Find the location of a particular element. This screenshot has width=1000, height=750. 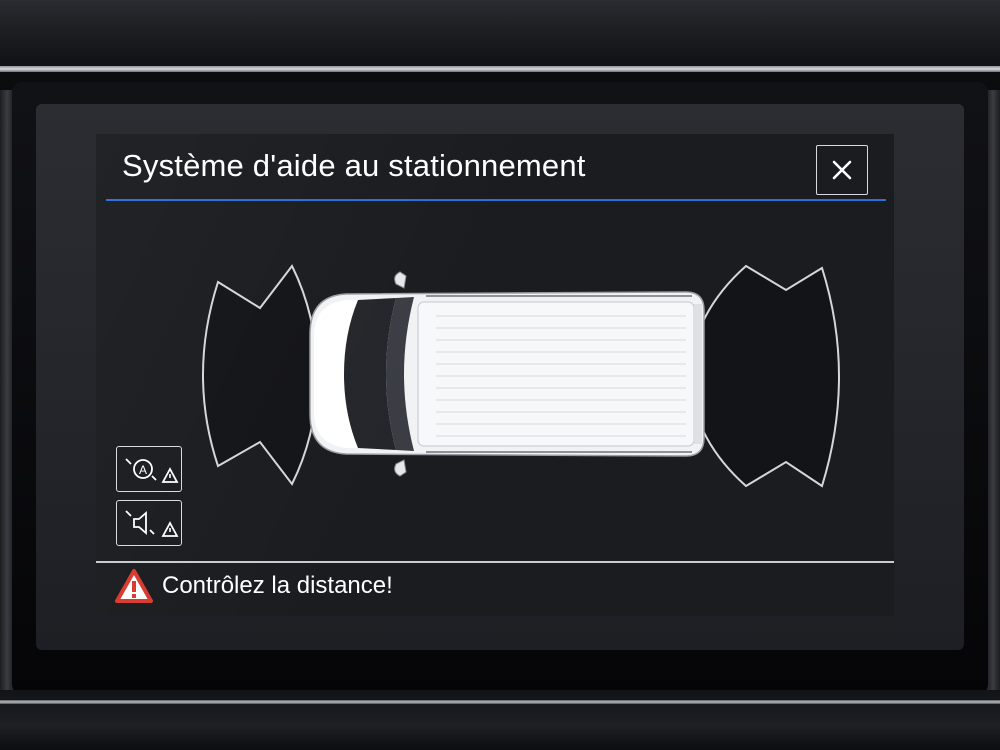

rear-sensor-arc is located at coordinates (763, 376).